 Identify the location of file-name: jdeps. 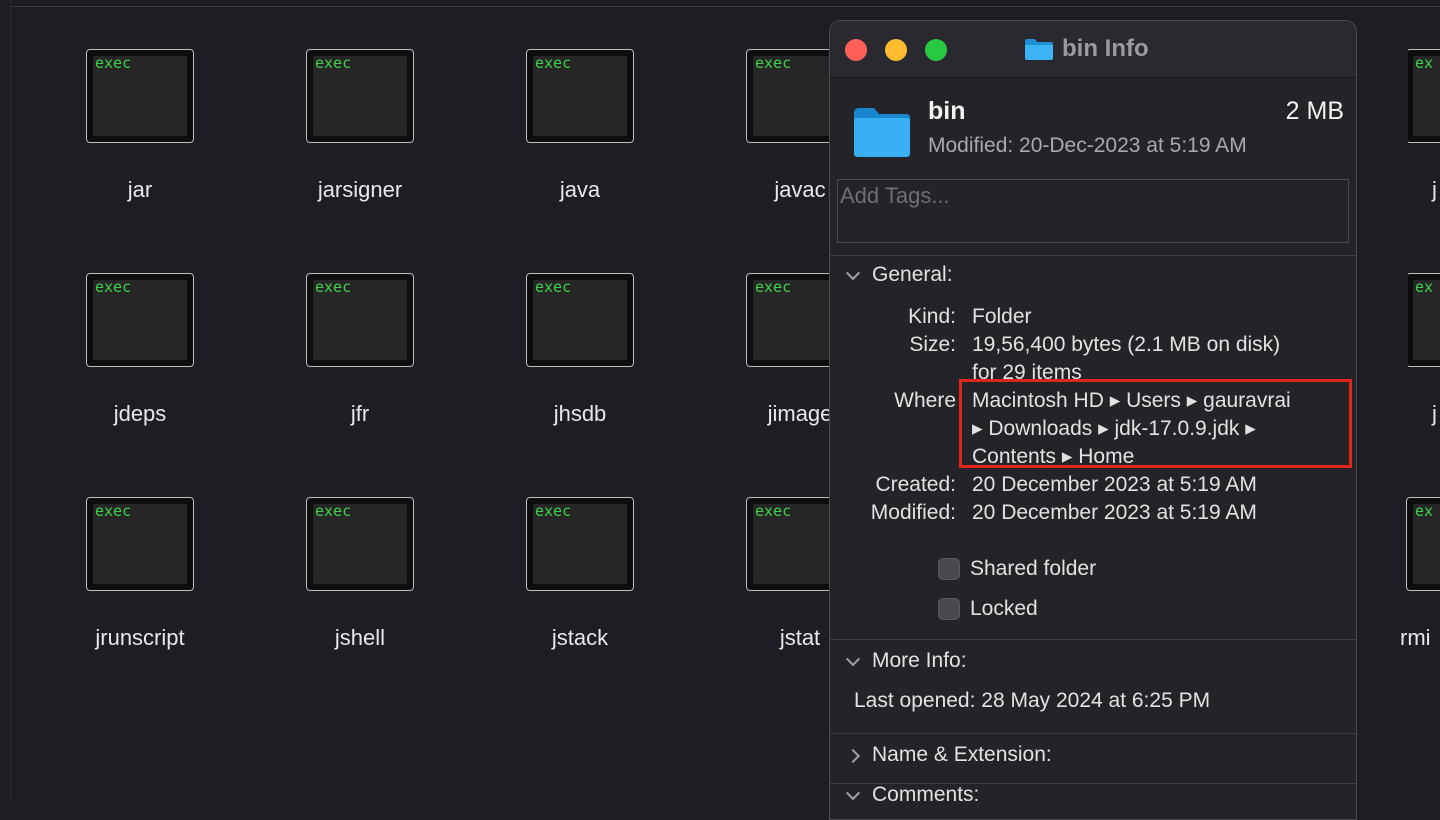
(140, 413).